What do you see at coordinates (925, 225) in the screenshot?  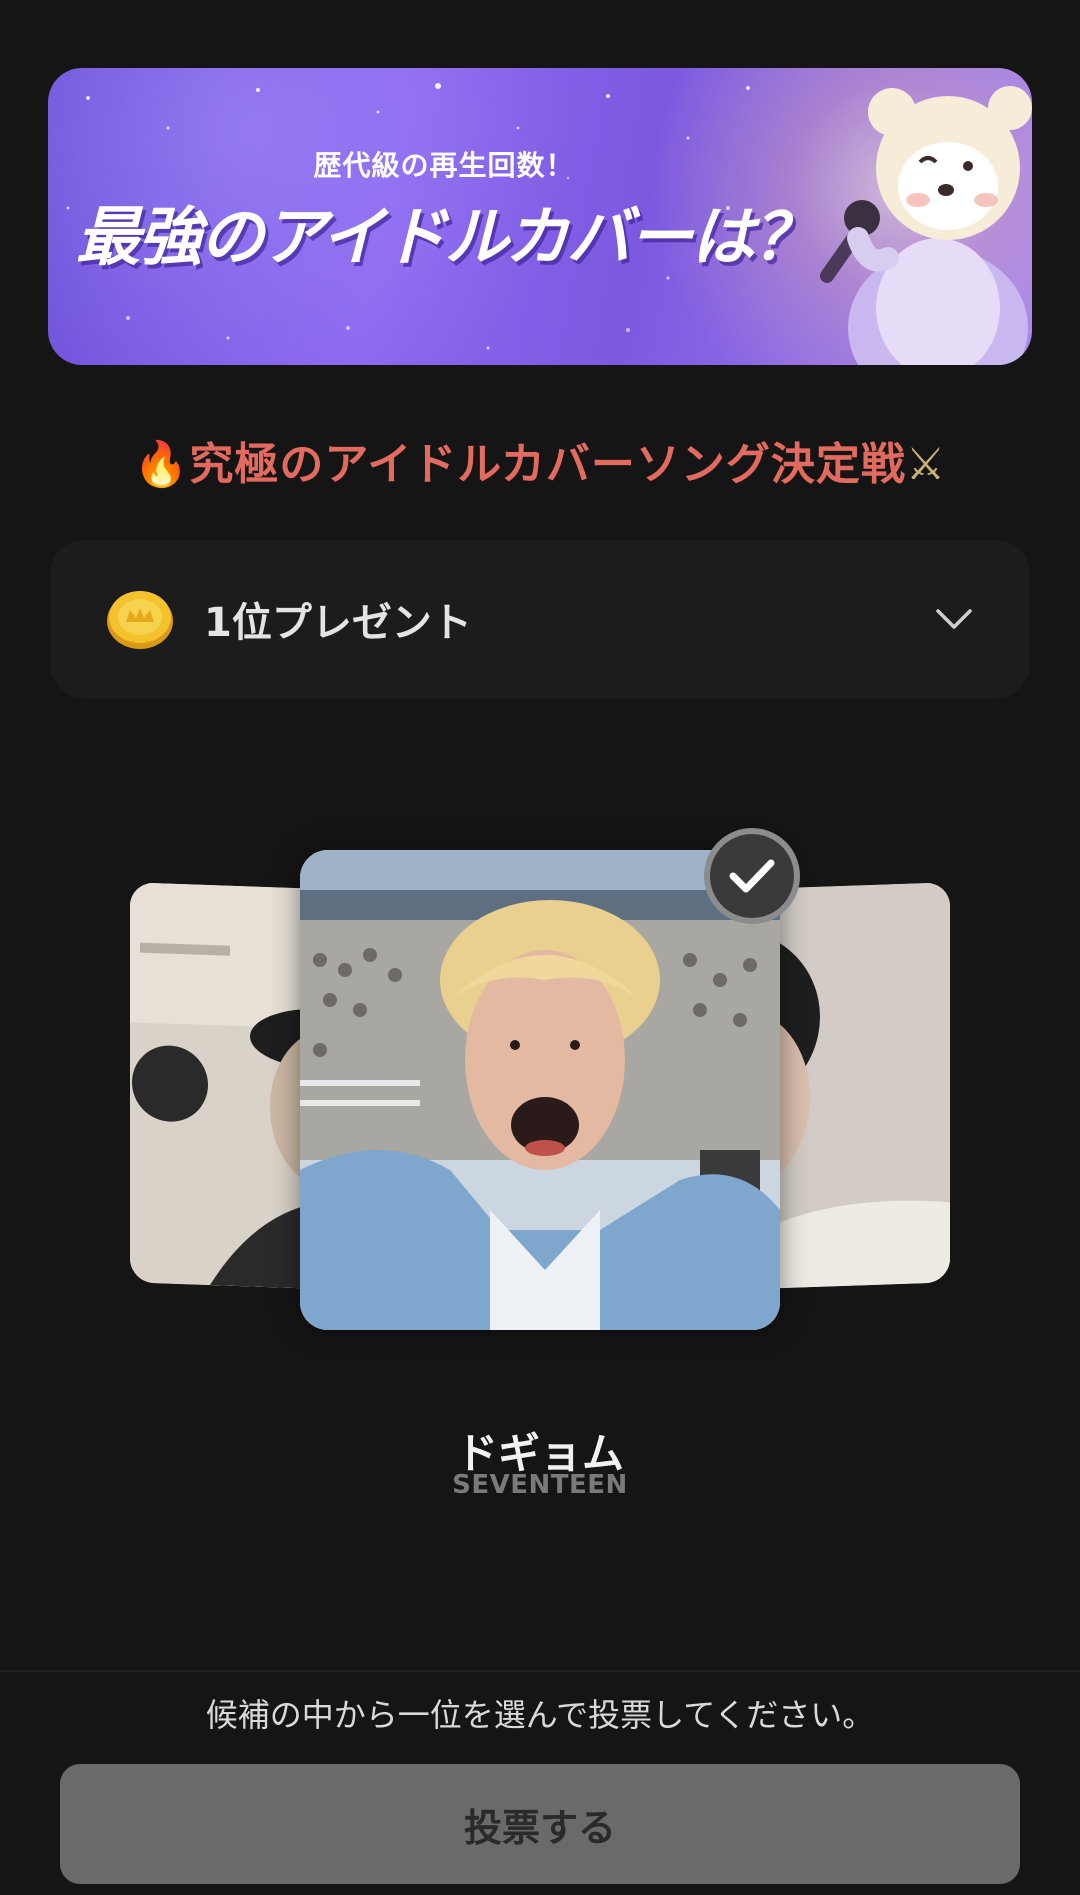 I see `mascot-illustration` at bounding box center [925, 225].